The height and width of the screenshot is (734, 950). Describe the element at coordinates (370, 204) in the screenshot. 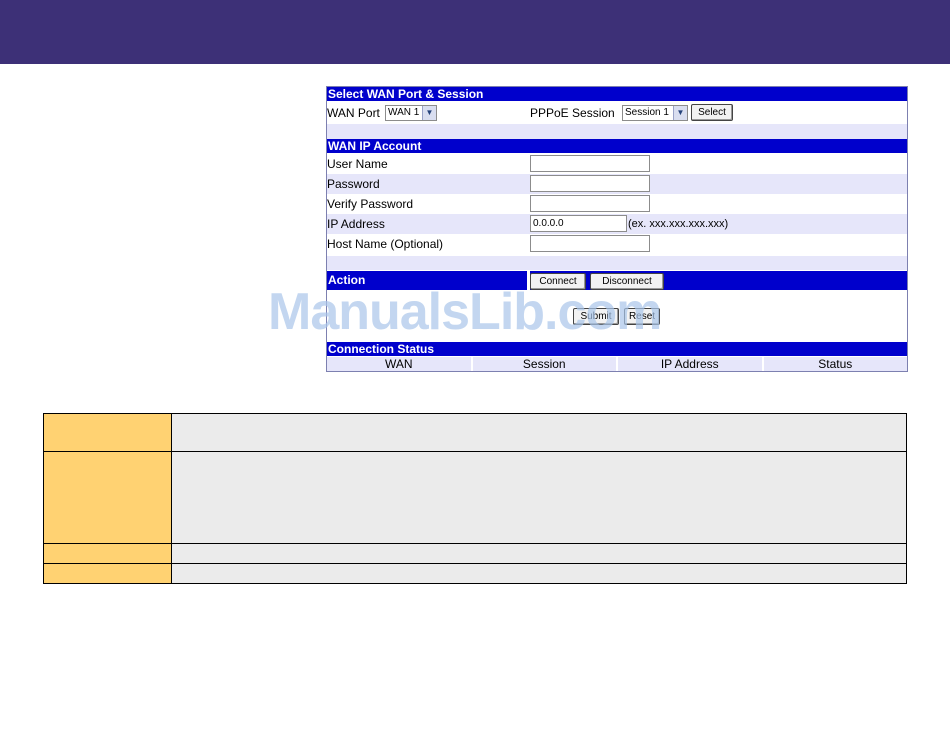

I see `verify-password-label: Verify Password` at that location.